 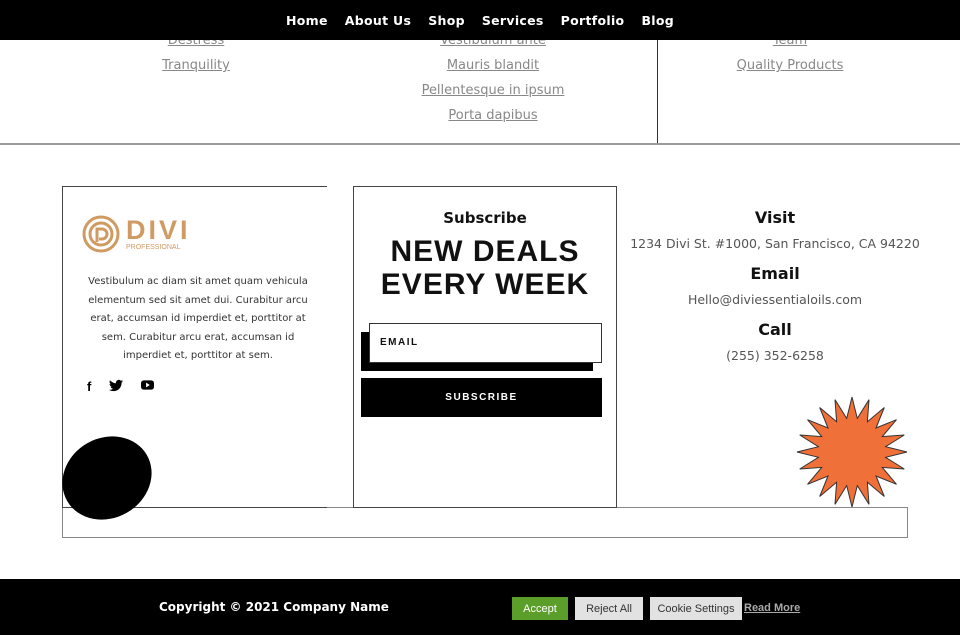 I want to click on footer, so click(x=480, y=607).